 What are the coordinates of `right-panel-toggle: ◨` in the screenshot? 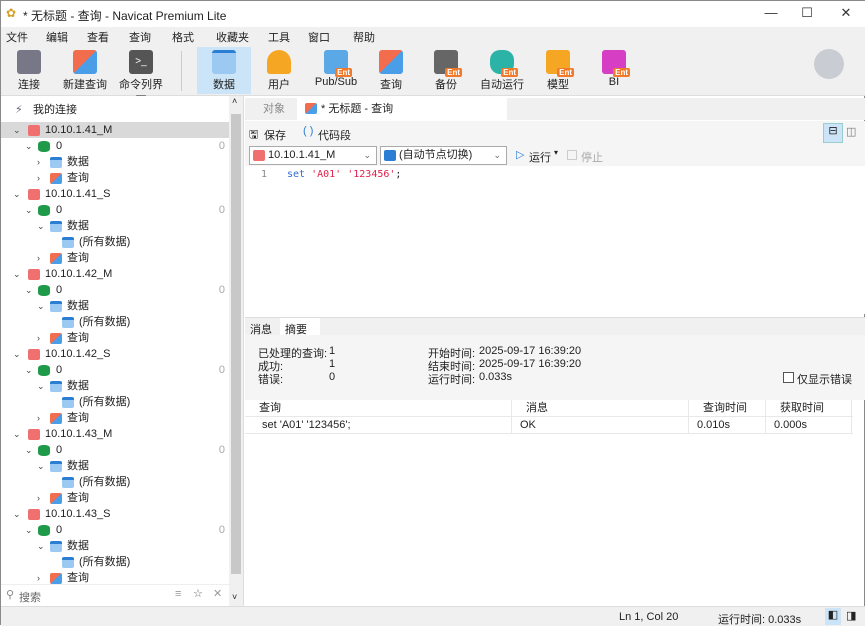 It's located at (851, 615).